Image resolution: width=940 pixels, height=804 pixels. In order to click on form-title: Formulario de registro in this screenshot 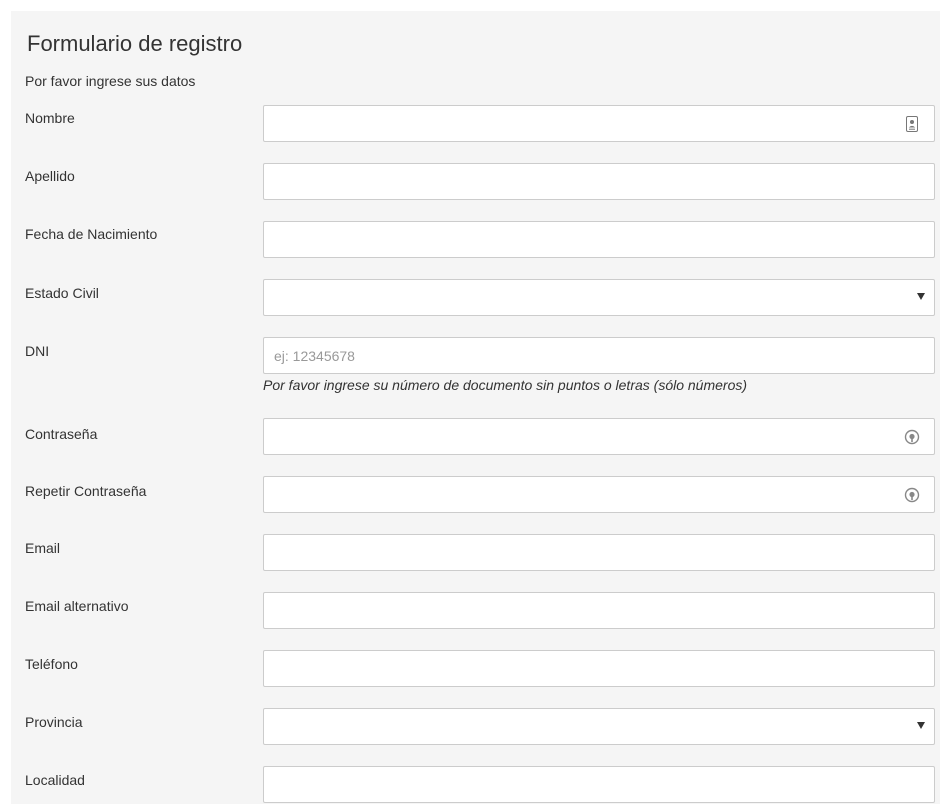, I will do `click(135, 43)`.